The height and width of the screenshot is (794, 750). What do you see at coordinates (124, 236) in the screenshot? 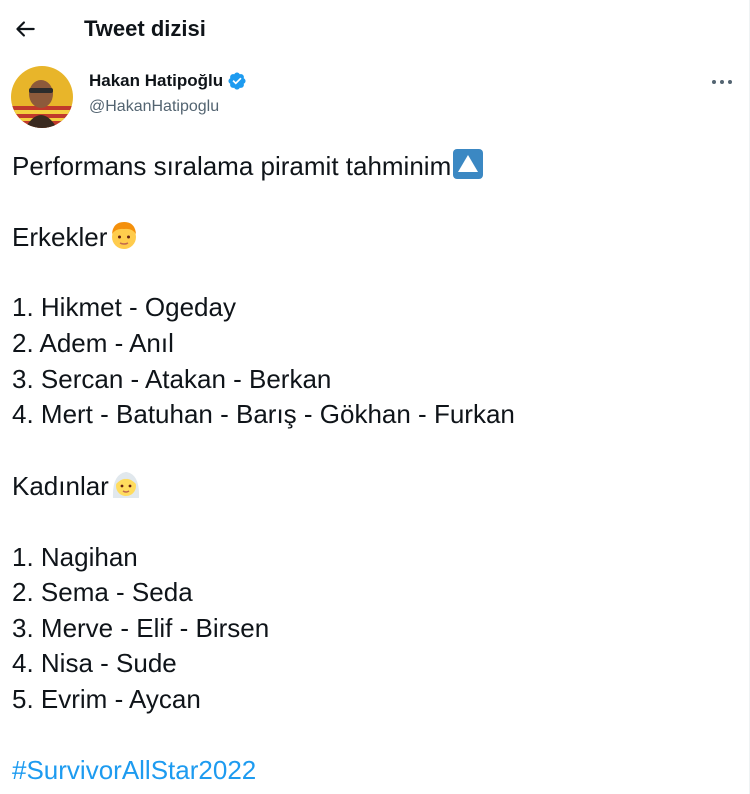
I see `man-blond-icon` at bounding box center [124, 236].